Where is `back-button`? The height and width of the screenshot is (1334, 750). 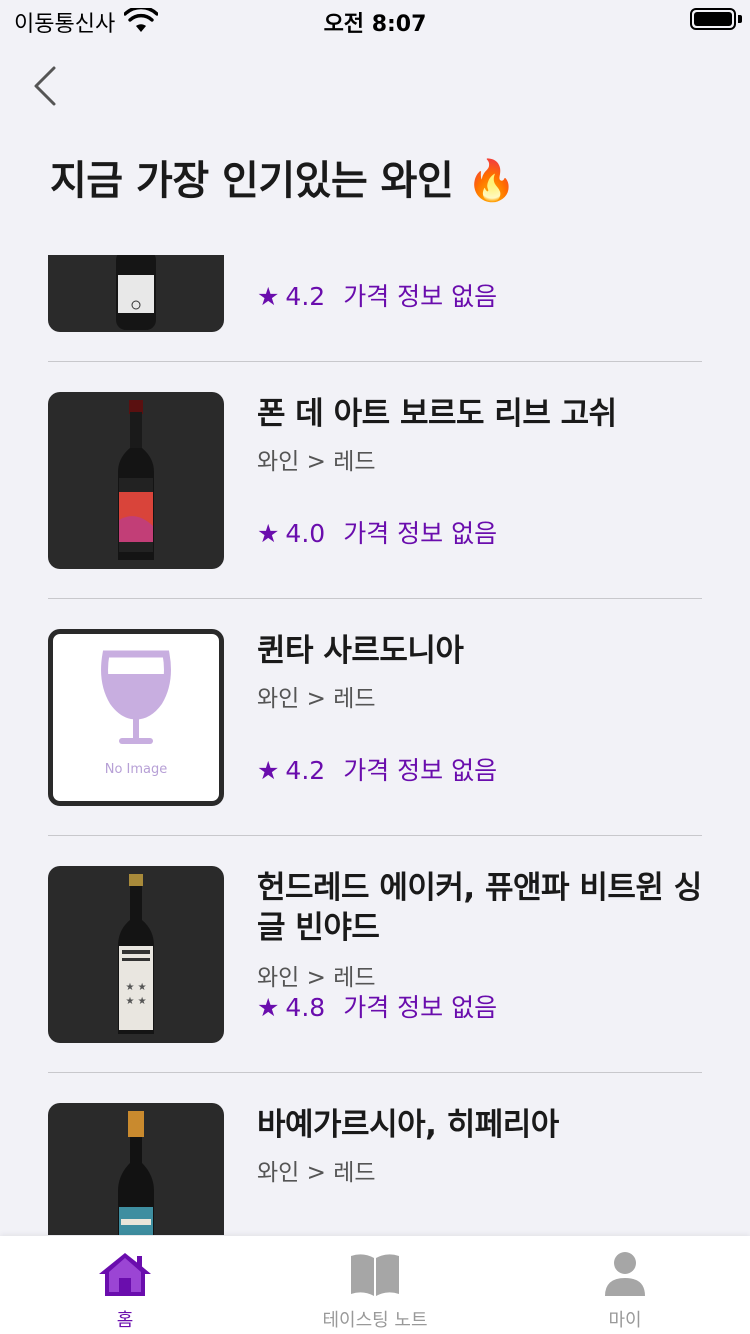 back-button is located at coordinates (46, 86).